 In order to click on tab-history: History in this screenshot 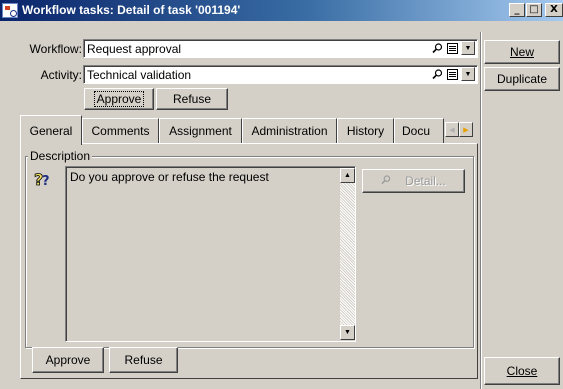, I will do `click(365, 130)`.